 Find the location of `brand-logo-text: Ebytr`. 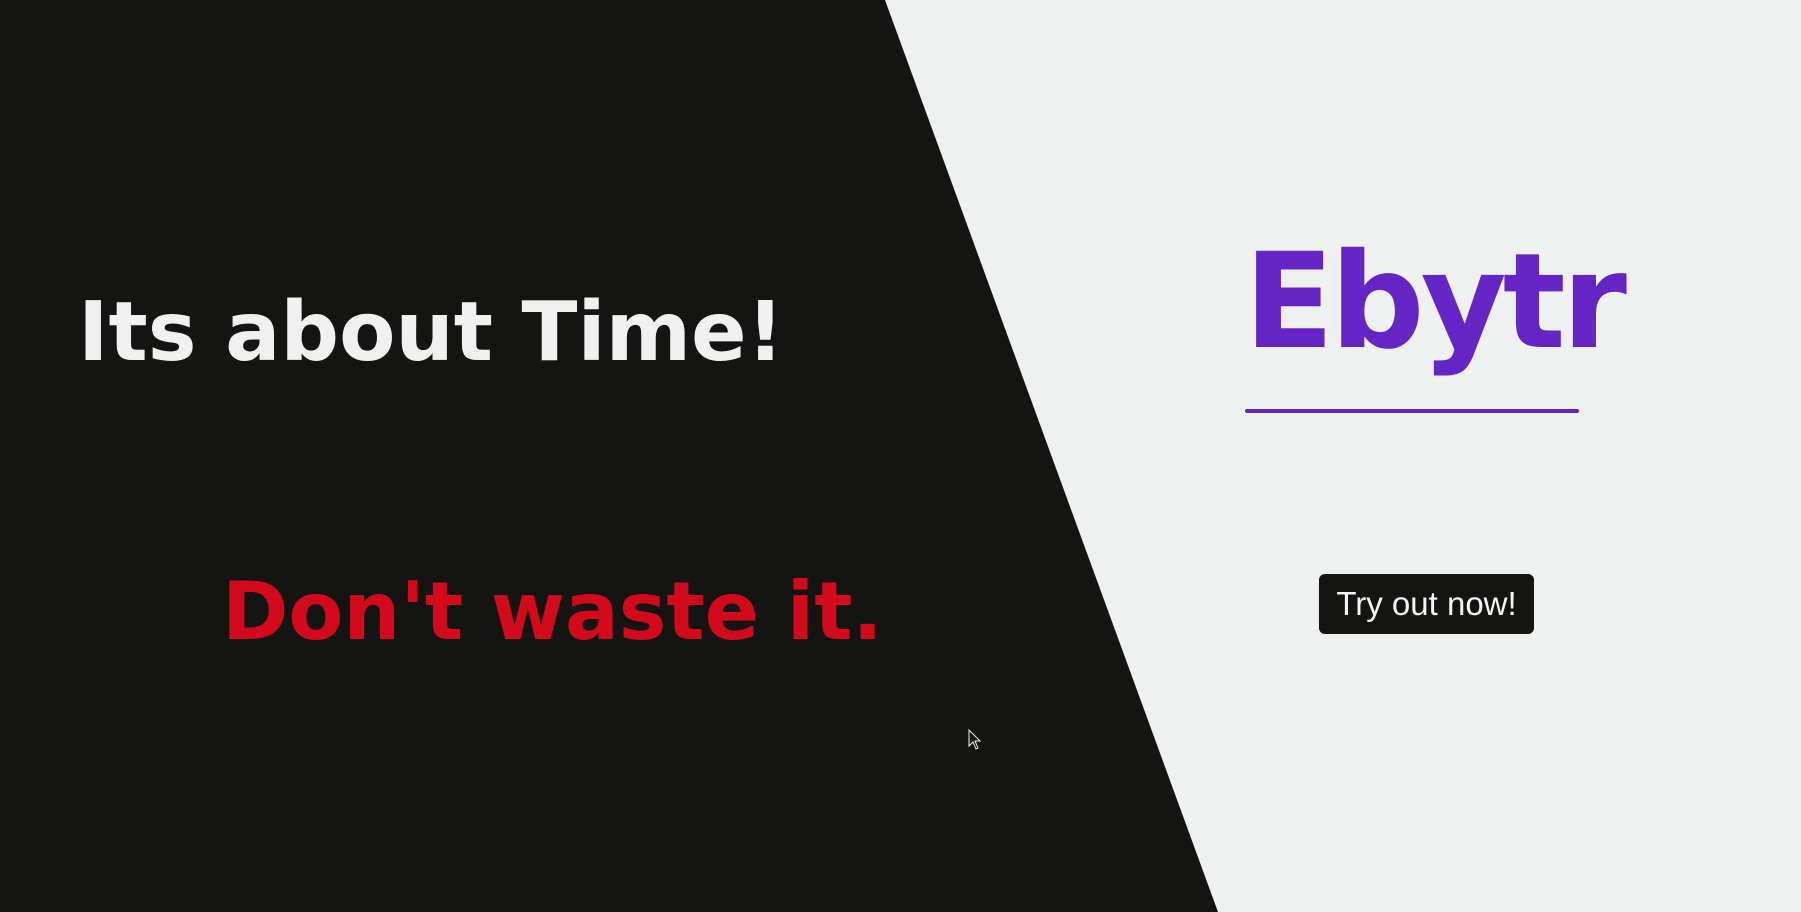

brand-logo-text: Ebytr is located at coordinates (1435, 302).